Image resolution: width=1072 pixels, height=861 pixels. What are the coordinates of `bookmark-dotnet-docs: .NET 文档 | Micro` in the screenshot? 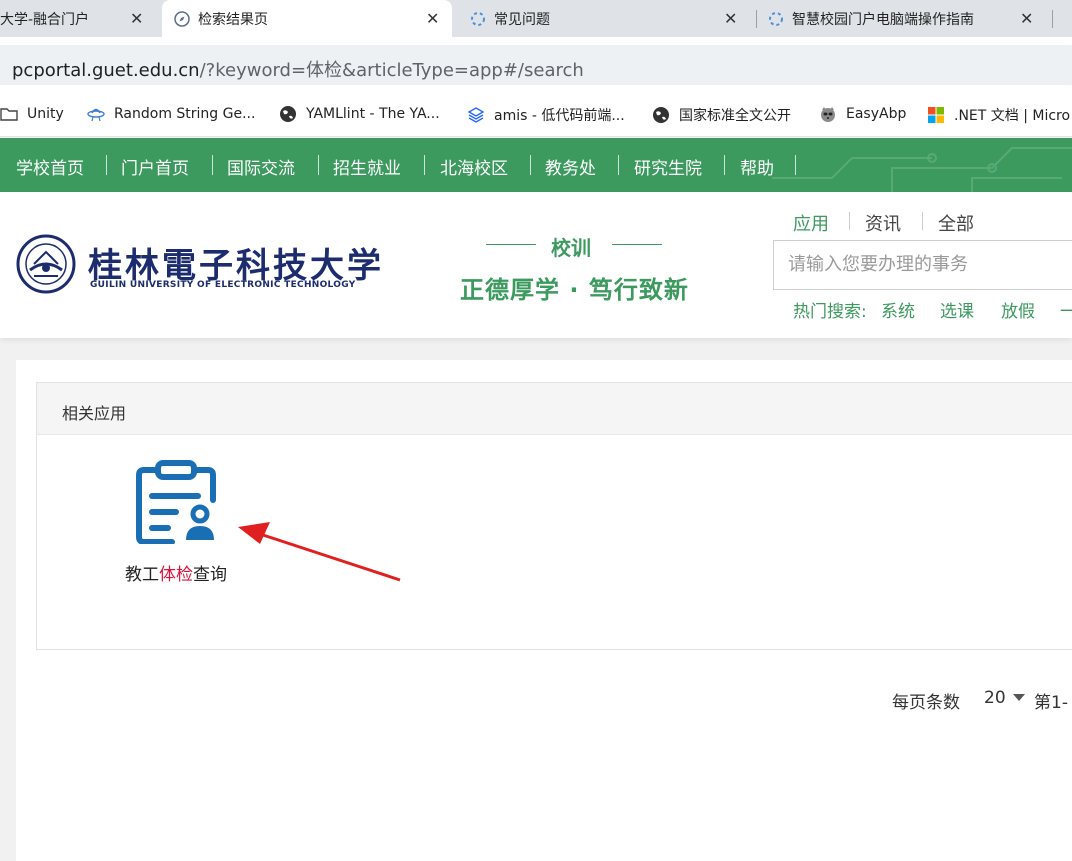 It's located at (998, 115).